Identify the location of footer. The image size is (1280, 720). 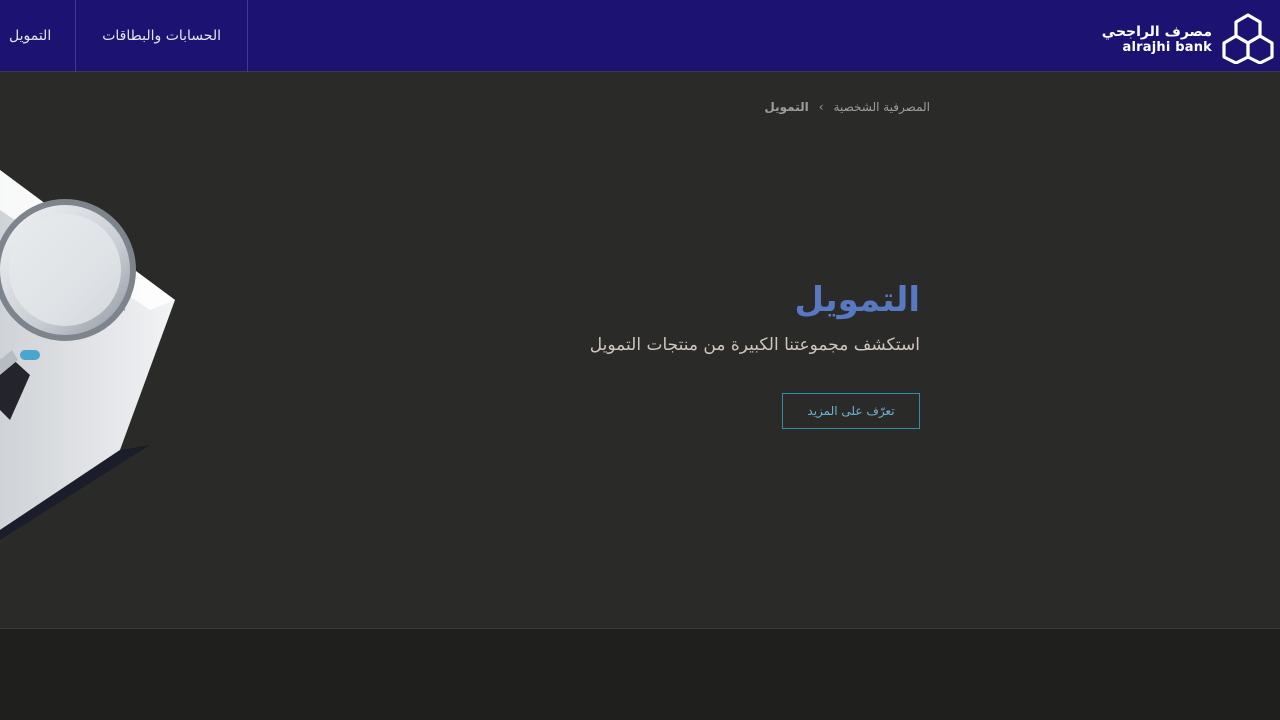
(640, 674).